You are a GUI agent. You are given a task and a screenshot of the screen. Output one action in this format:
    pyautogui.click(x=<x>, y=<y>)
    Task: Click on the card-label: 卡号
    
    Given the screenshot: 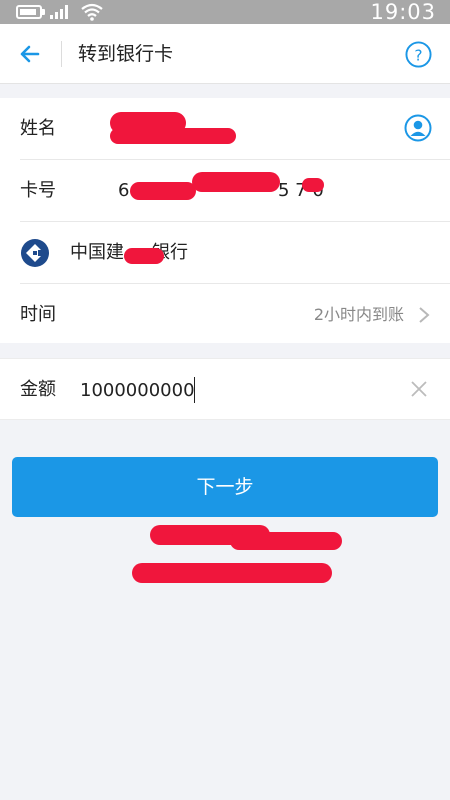 What is the action you would take?
    pyautogui.click(x=38, y=190)
    